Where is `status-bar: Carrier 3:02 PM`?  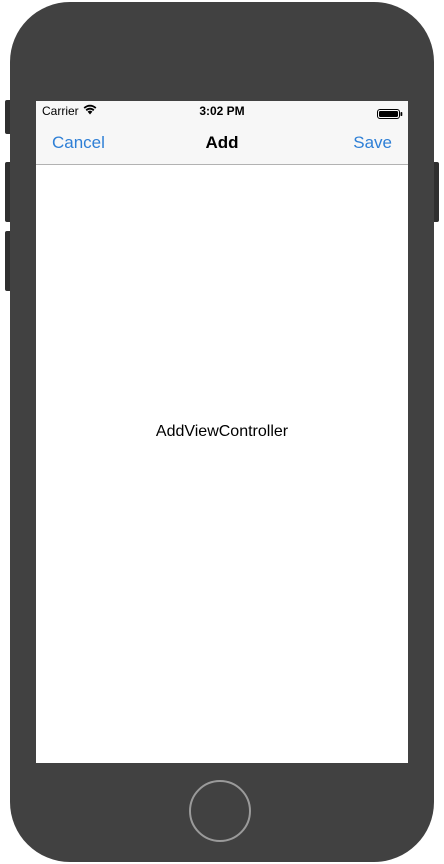
status-bar: Carrier 3:02 PM is located at coordinates (222, 111).